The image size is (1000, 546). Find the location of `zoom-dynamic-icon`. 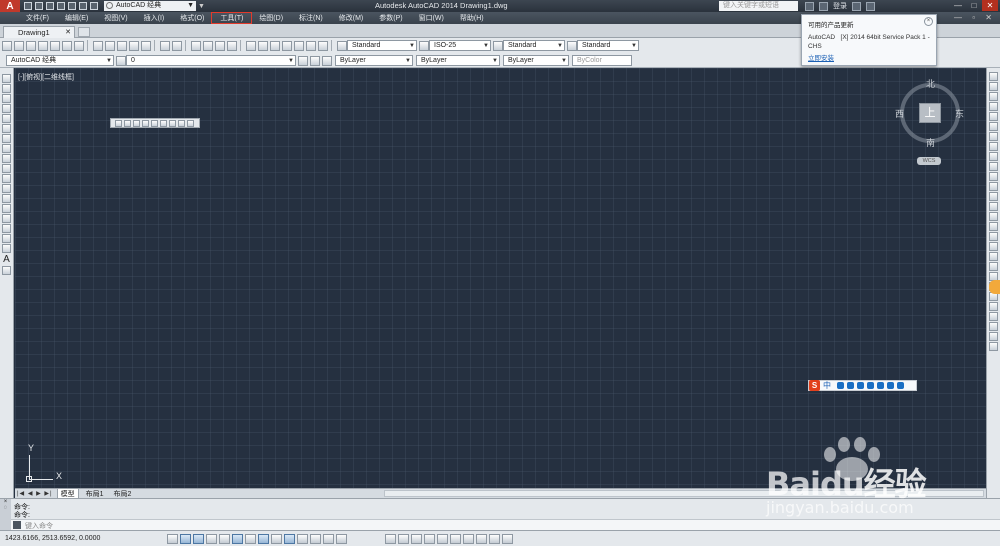

zoom-dynamic-icon is located at coordinates (127, 123).